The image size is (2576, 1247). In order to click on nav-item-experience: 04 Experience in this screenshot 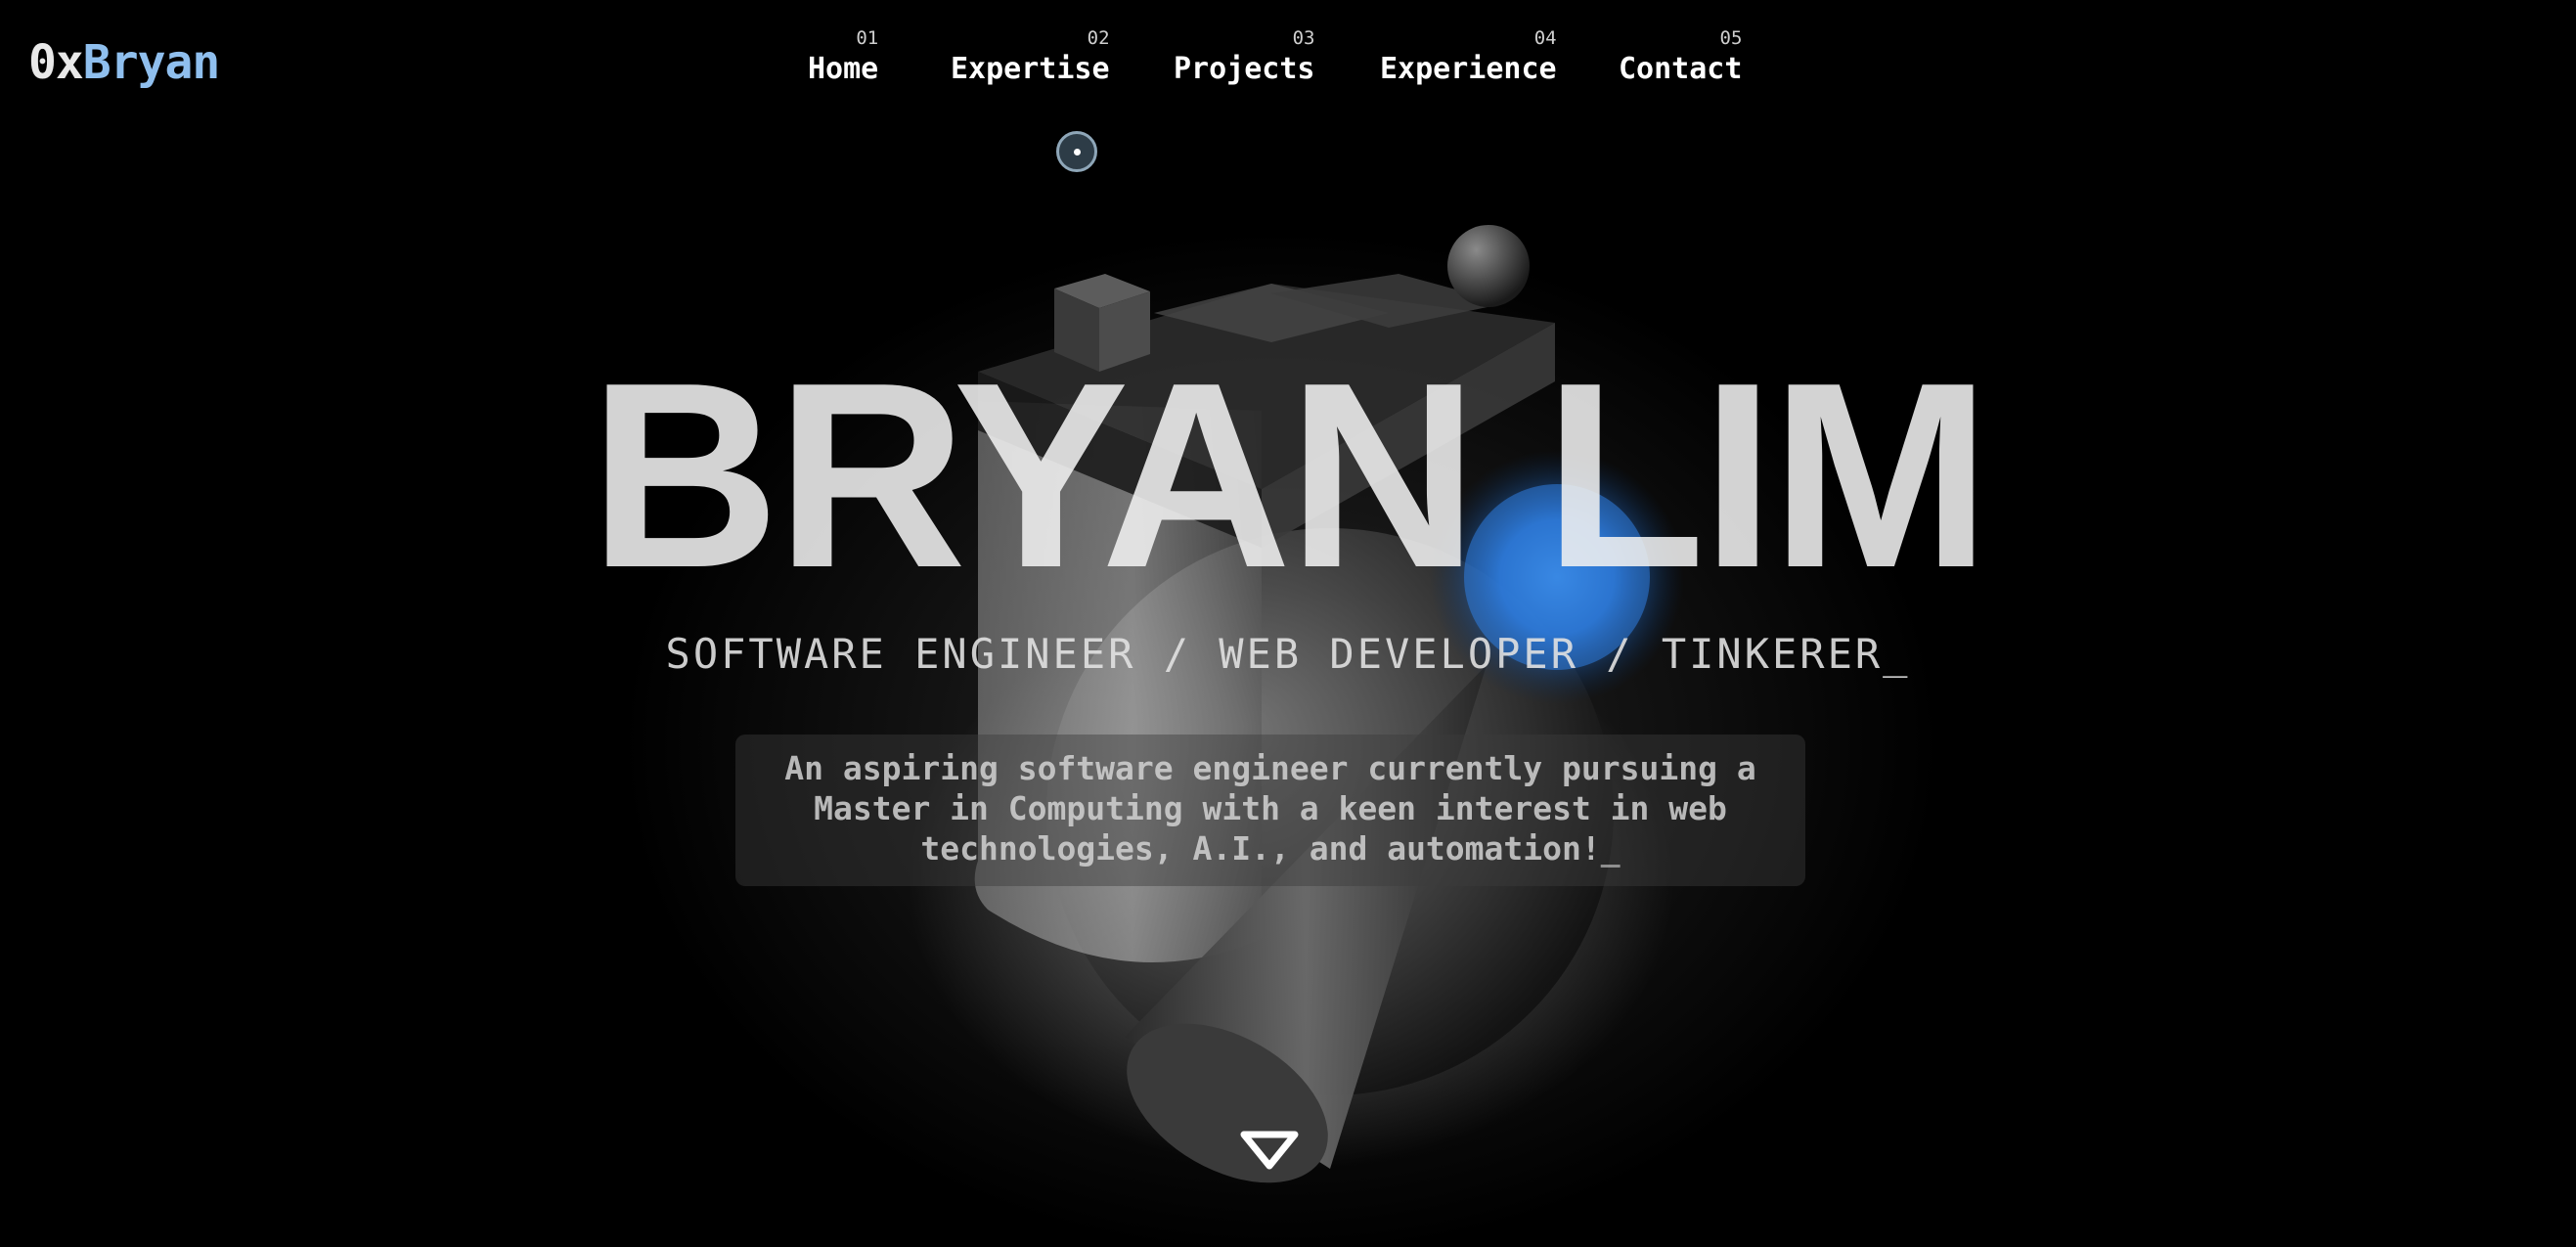, I will do `click(1468, 57)`.